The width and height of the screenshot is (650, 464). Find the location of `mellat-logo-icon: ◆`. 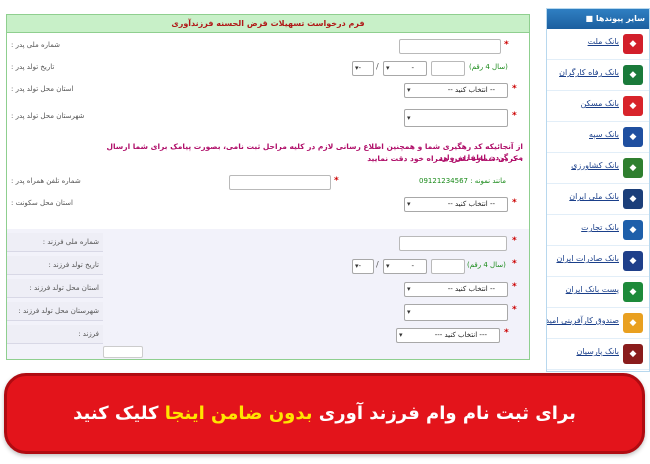

mellat-logo-icon: ◆ is located at coordinates (633, 44).